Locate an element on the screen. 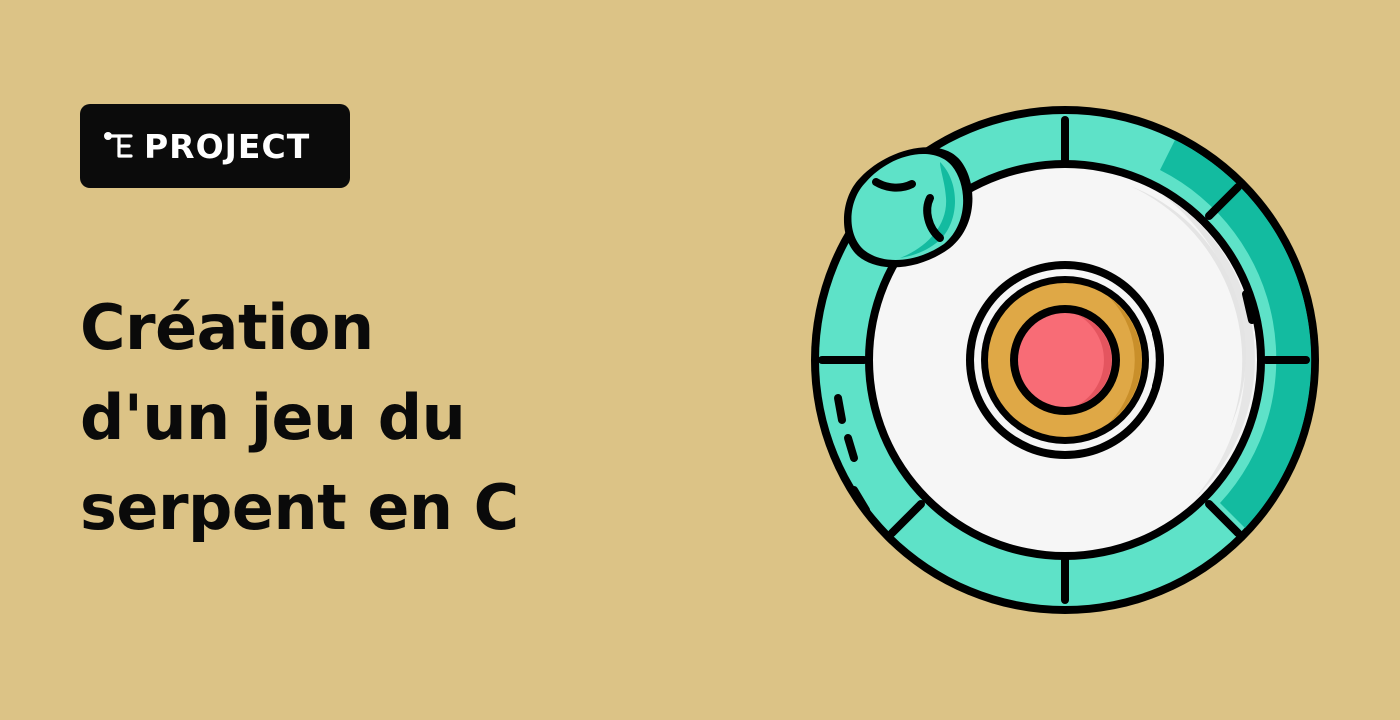 The width and height of the screenshot is (1400, 720). title-line-2: d'un jeu du is located at coordinates (273, 417).